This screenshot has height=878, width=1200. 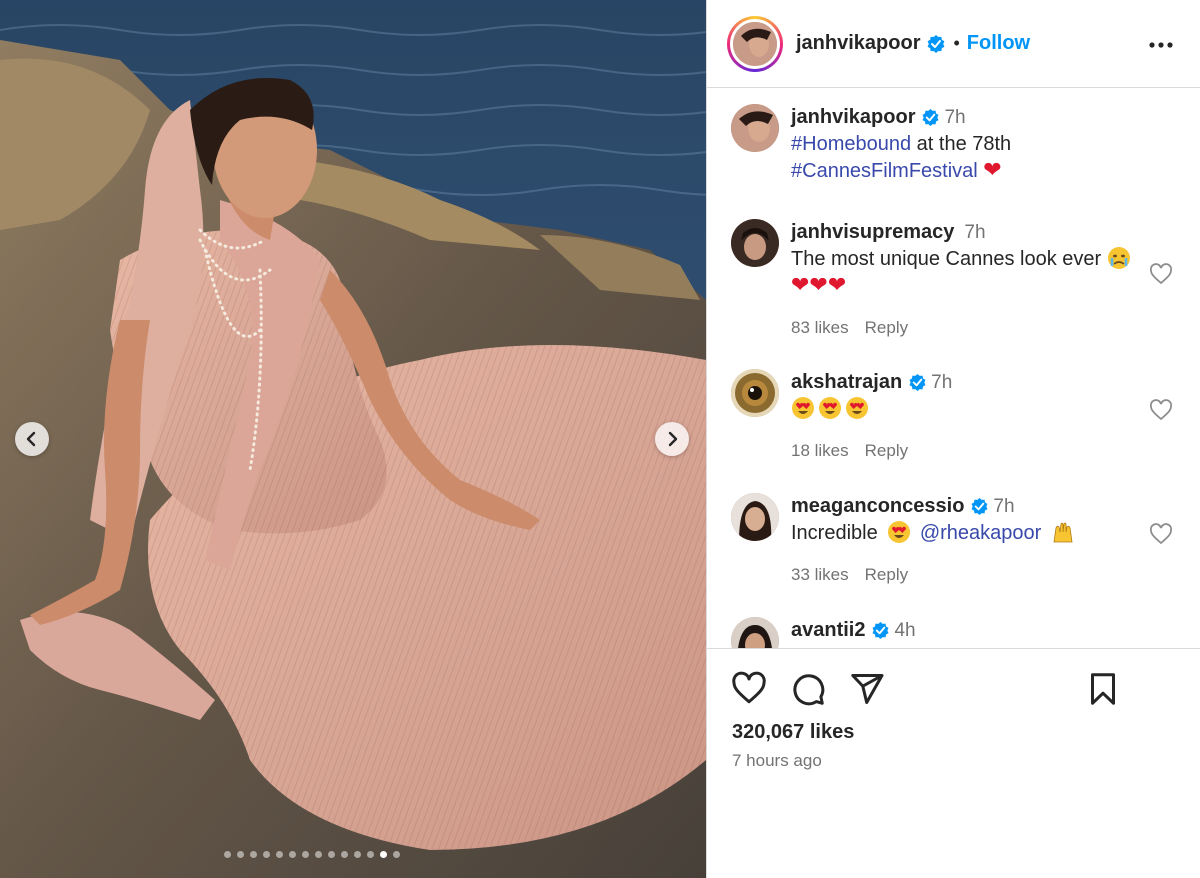 I want to click on chevron-right-icon, so click(x=673, y=439).